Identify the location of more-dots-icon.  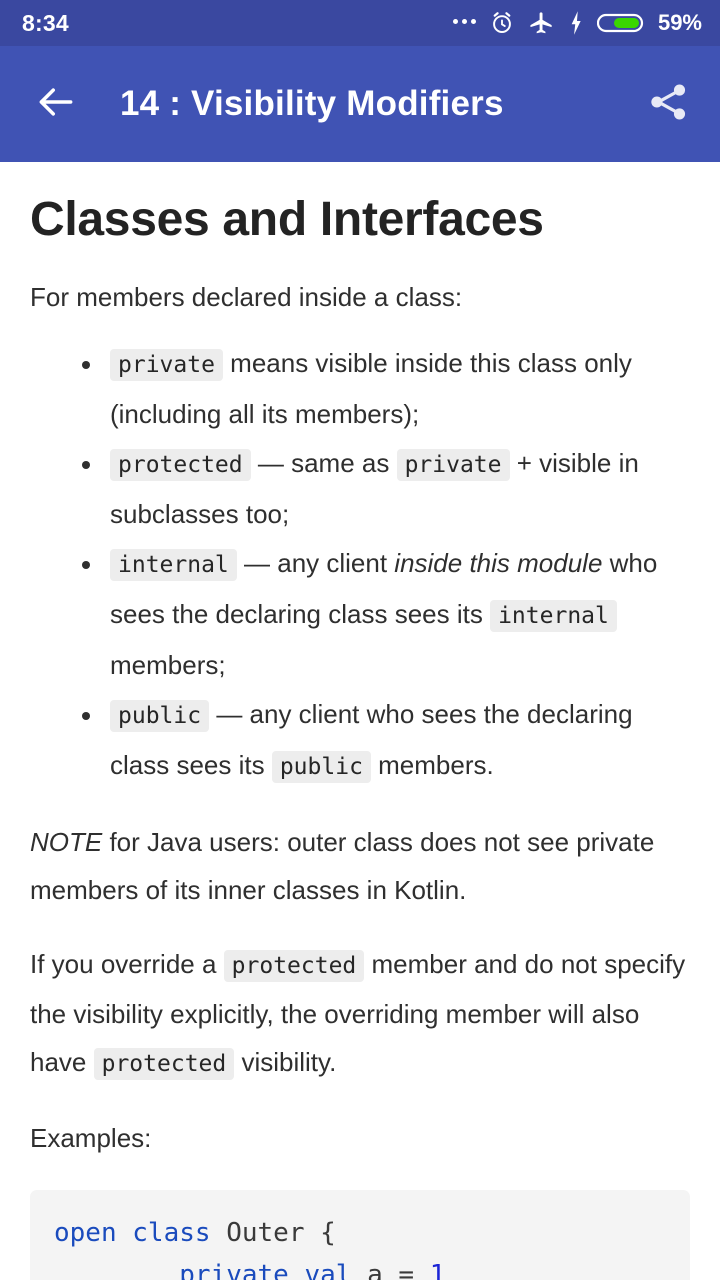
(464, 23).